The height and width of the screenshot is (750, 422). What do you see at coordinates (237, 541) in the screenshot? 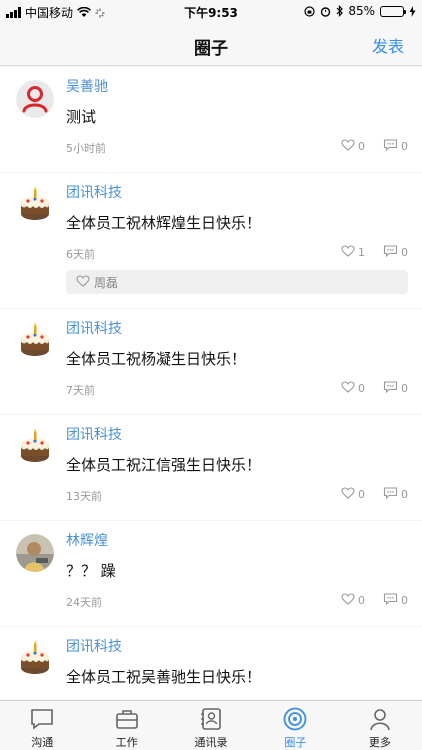
I see `post-author: 林辉煌` at bounding box center [237, 541].